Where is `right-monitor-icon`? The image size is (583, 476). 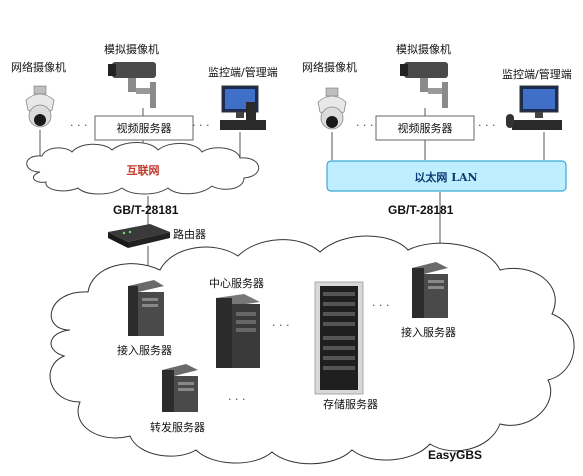 right-monitor-icon is located at coordinates (534, 107).